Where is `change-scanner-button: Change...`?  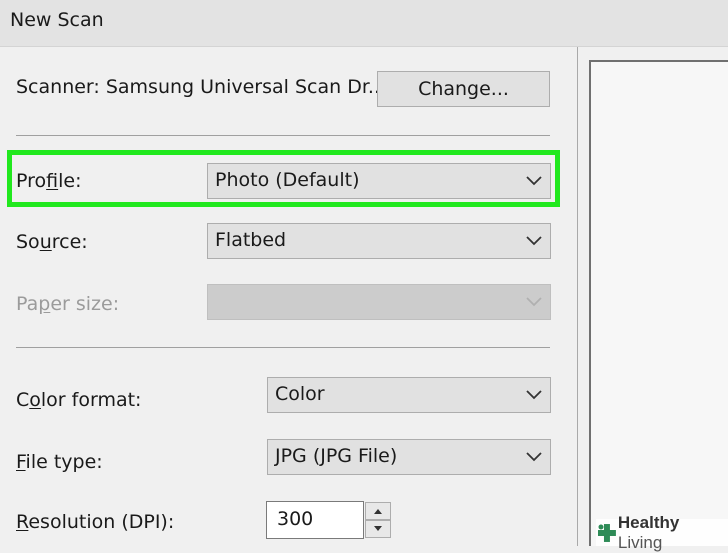 change-scanner-button: Change... is located at coordinates (463, 89).